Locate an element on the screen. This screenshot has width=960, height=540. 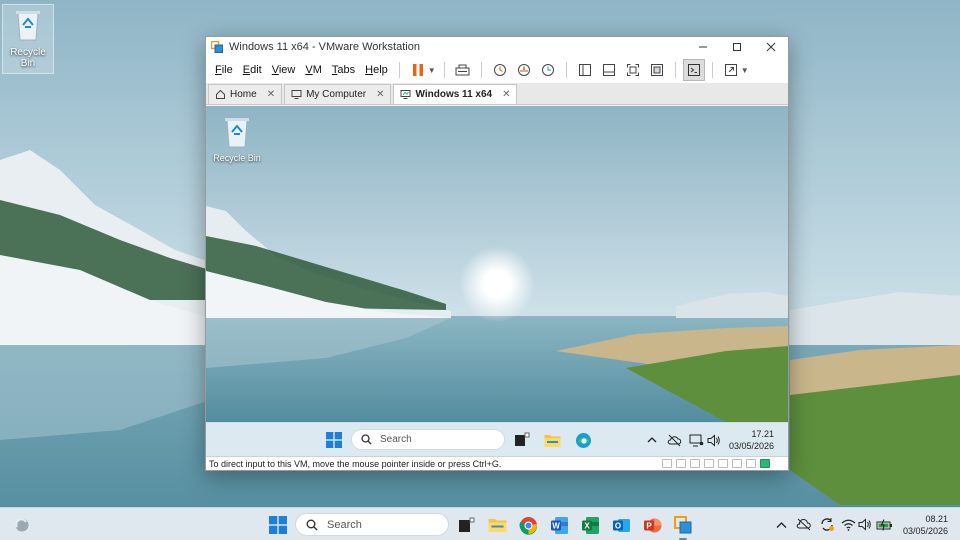
sound-card-icon is located at coordinates (723, 463).